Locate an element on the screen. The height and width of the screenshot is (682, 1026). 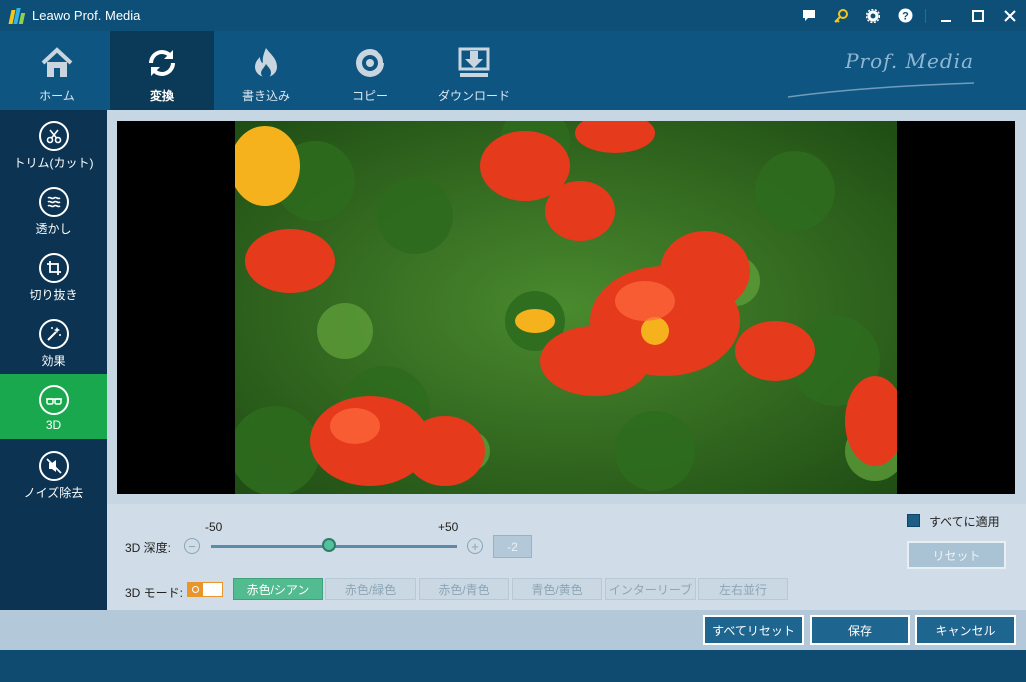
tab-copy: コピー is located at coordinates (370, 70).